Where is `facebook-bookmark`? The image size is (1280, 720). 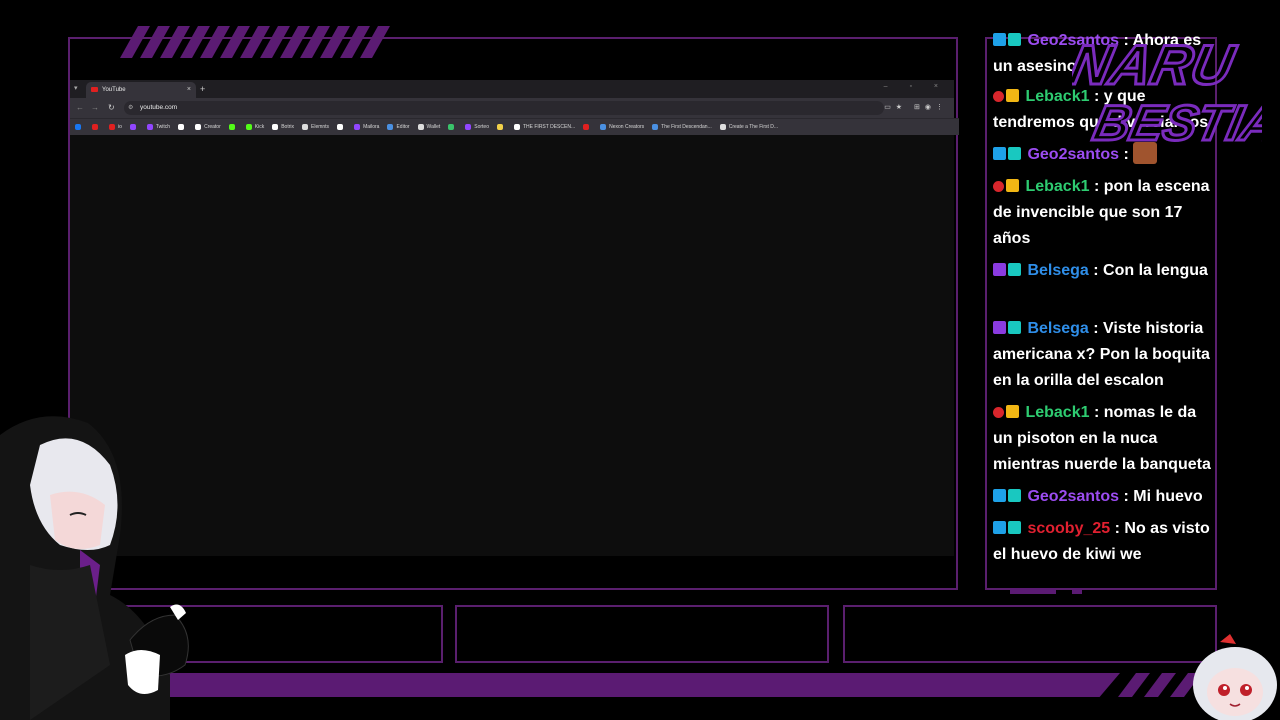
facebook-bookmark is located at coordinates (79, 127).